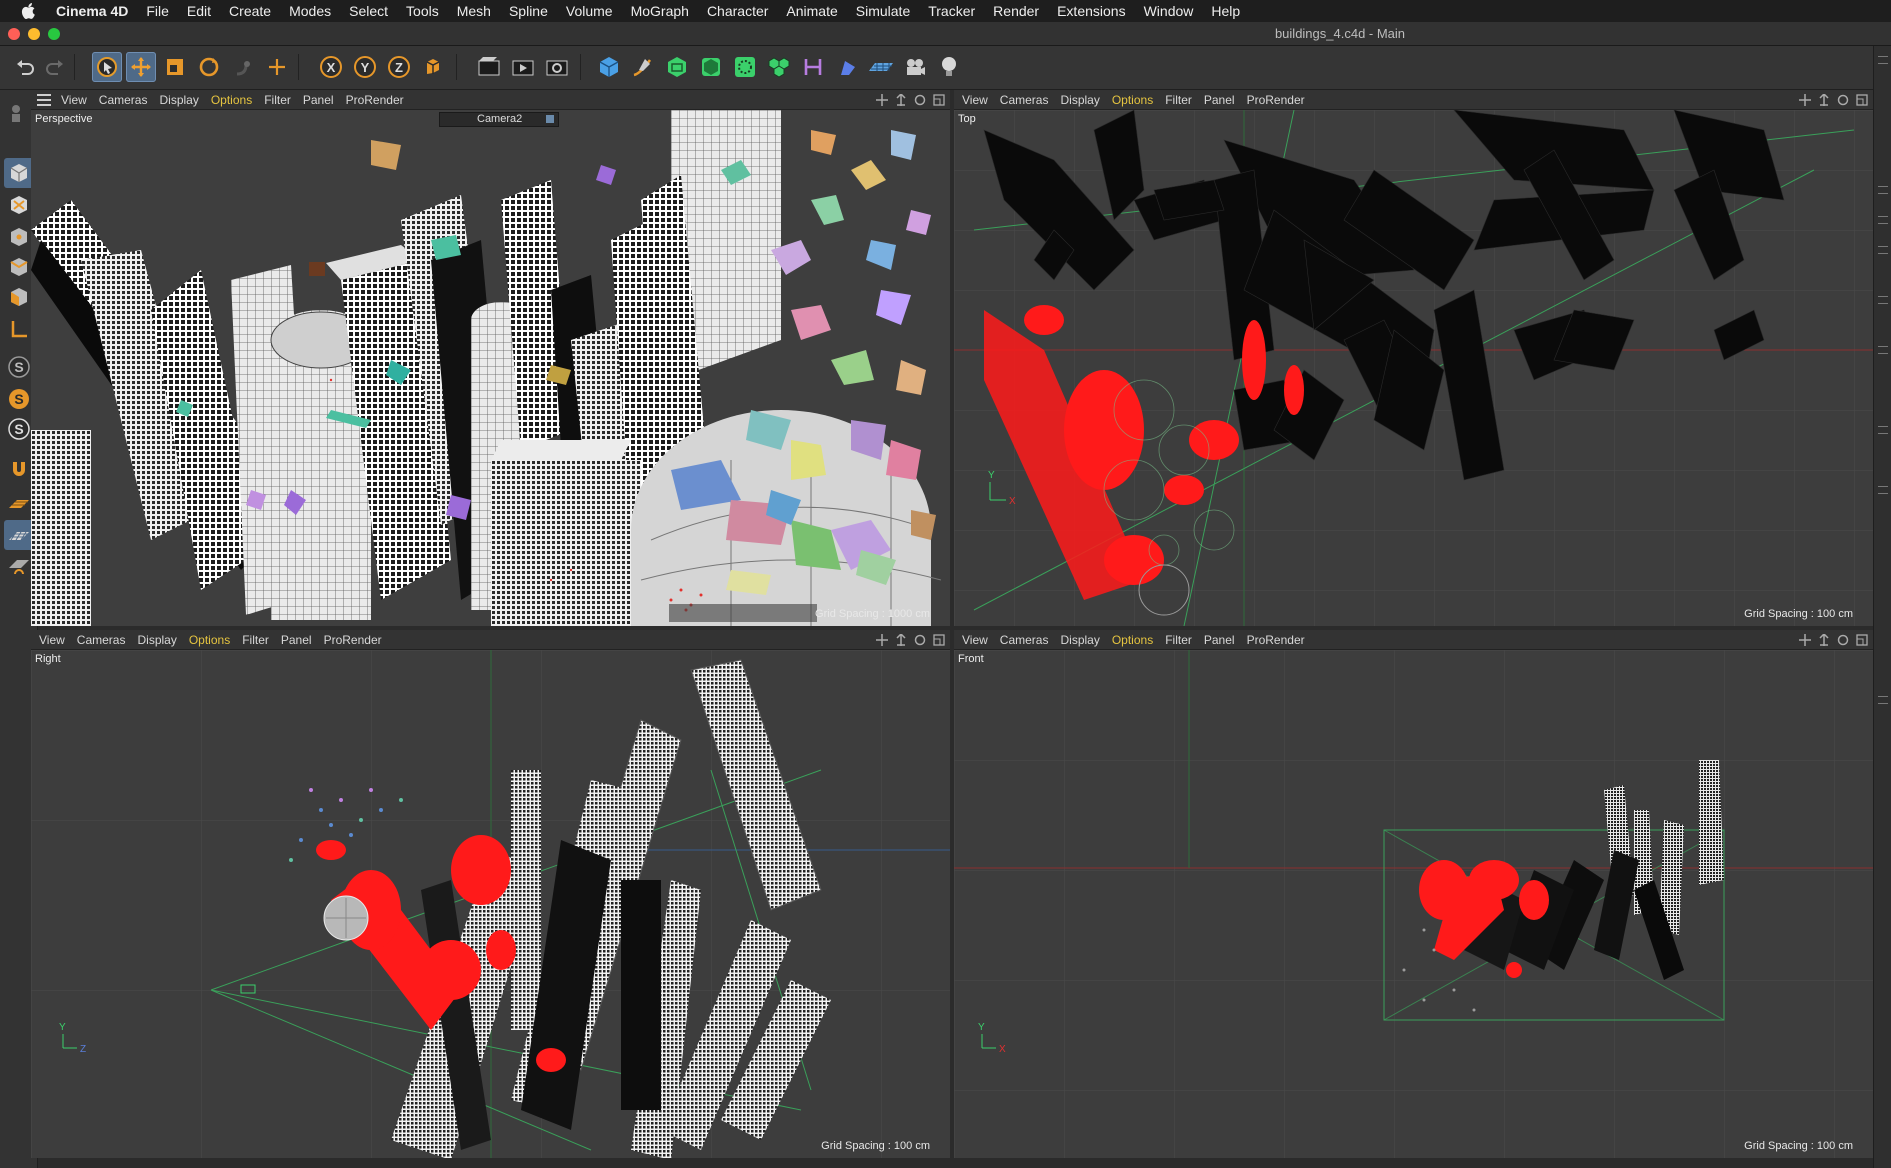 The image size is (1891, 1168). I want to click on viewport-menu-hamburger-icon, so click(44, 99).